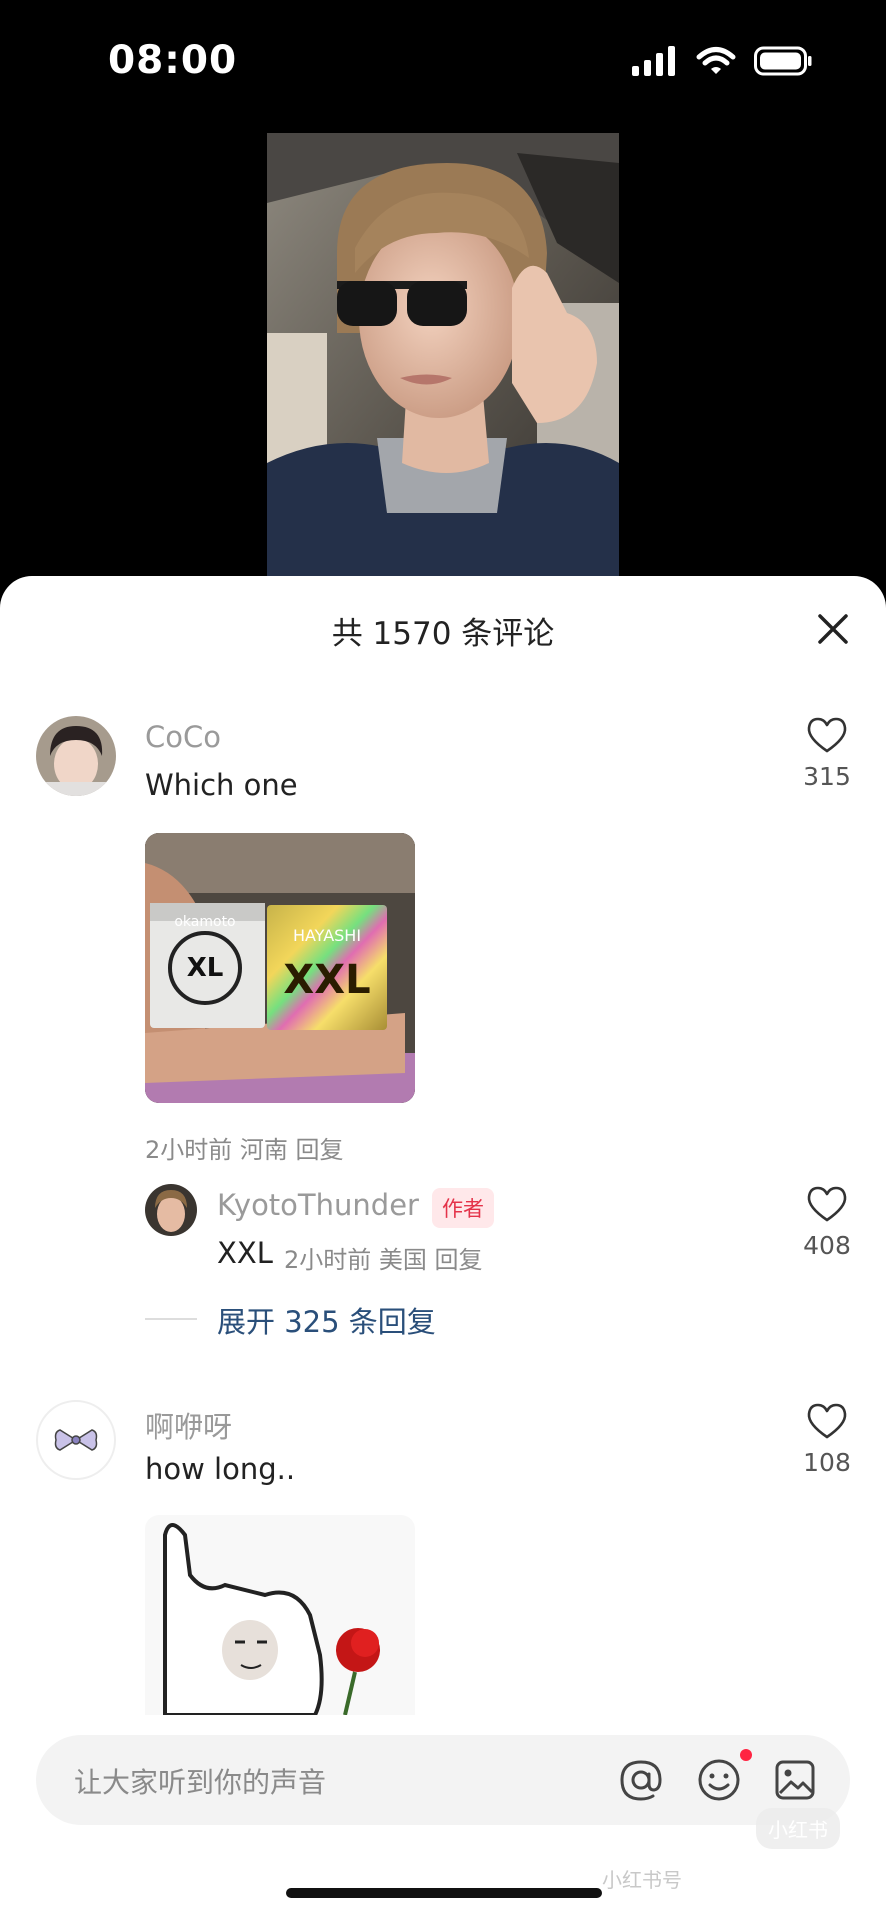  I want to click on close-button, so click(833, 629).